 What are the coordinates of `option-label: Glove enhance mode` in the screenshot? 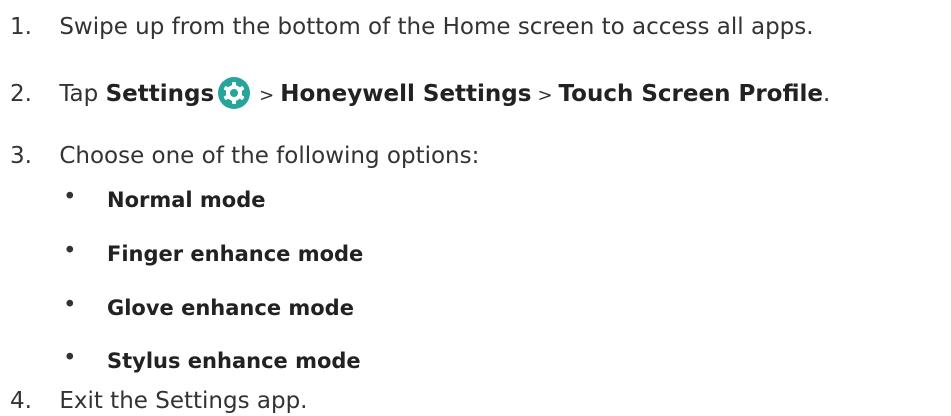 It's located at (230, 308).